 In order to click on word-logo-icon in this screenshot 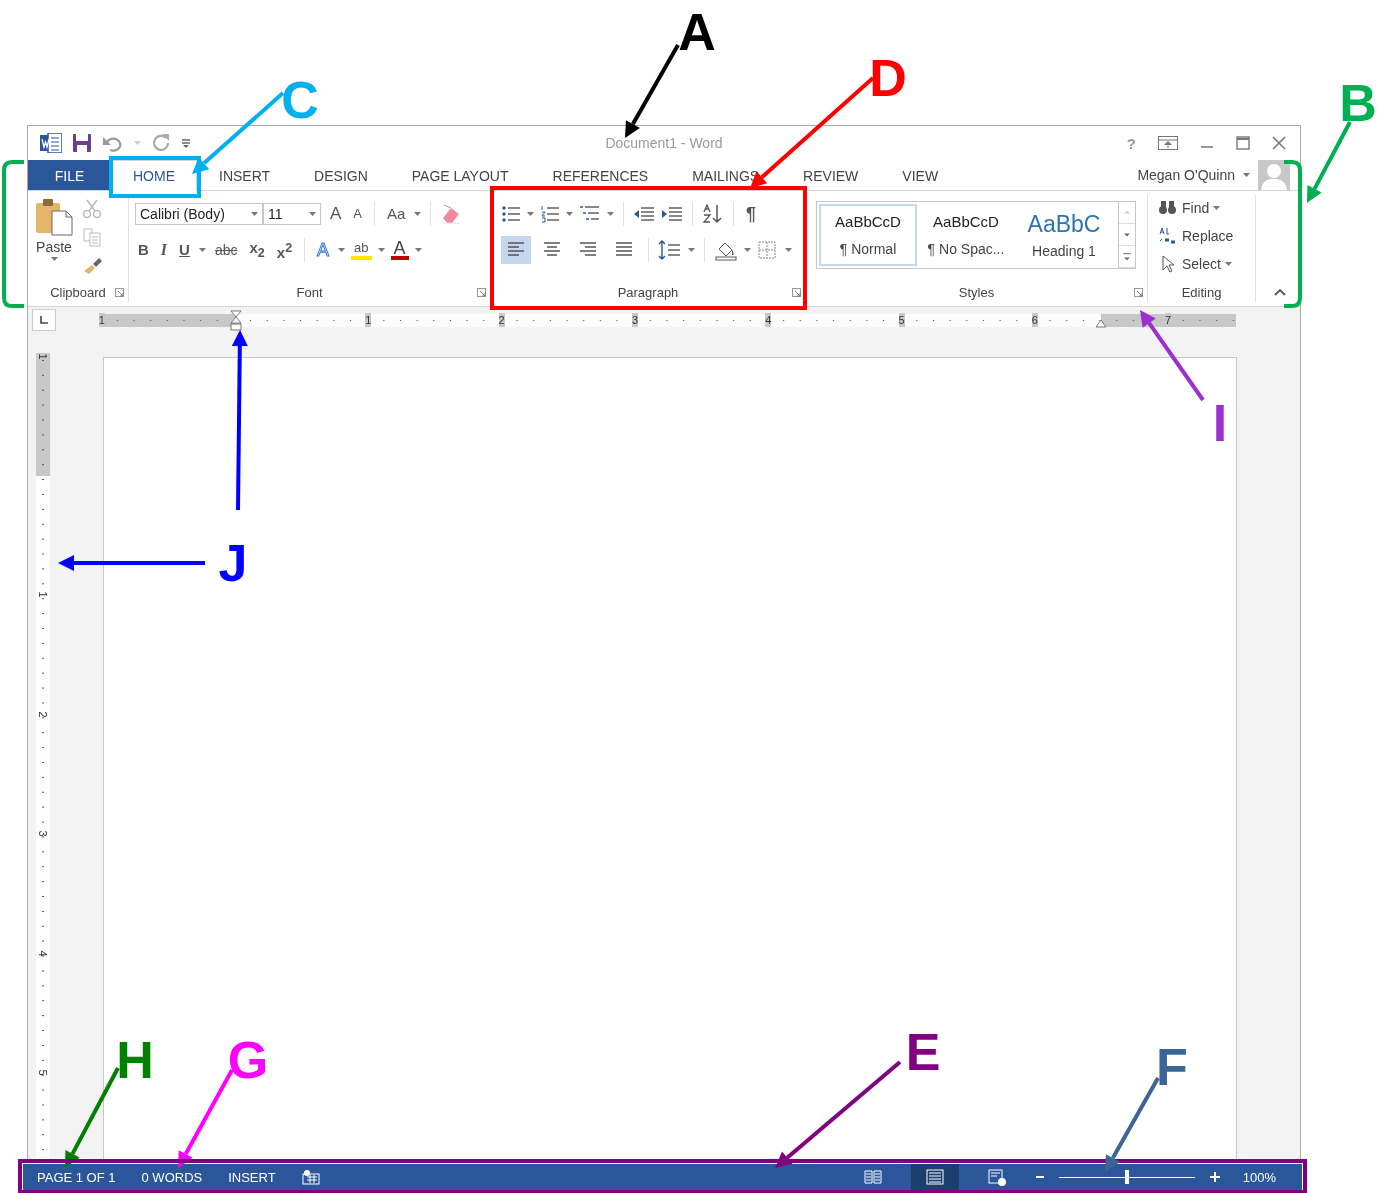, I will do `click(51, 143)`.